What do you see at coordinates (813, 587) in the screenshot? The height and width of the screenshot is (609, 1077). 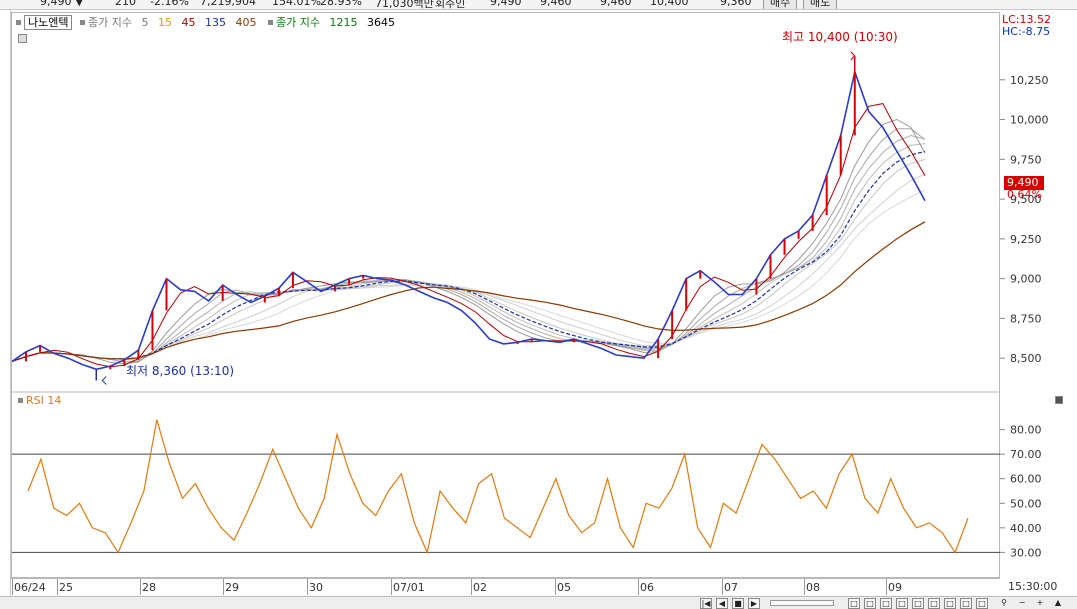 I see `x-tick-label: 08` at bounding box center [813, 587].